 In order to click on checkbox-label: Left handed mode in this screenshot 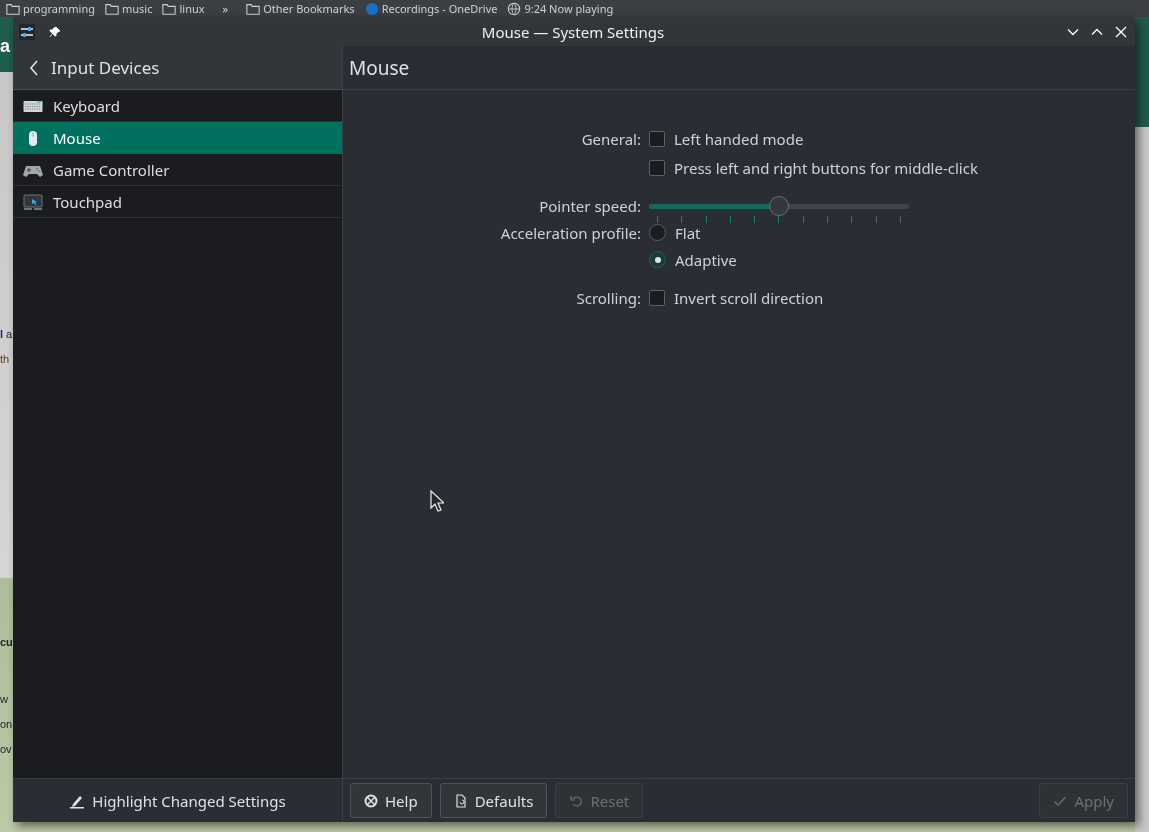, I will do `click(739, 138)`.